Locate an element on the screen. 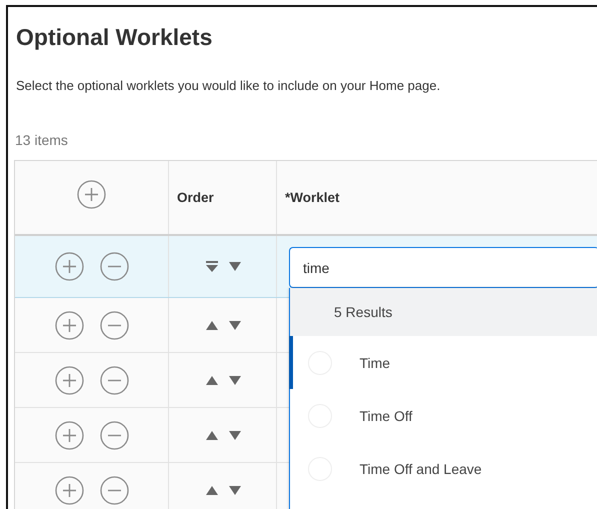 The height and width of the screenshot is (509, 597). column-header: *Worklet is located at coordinates (312, 197).